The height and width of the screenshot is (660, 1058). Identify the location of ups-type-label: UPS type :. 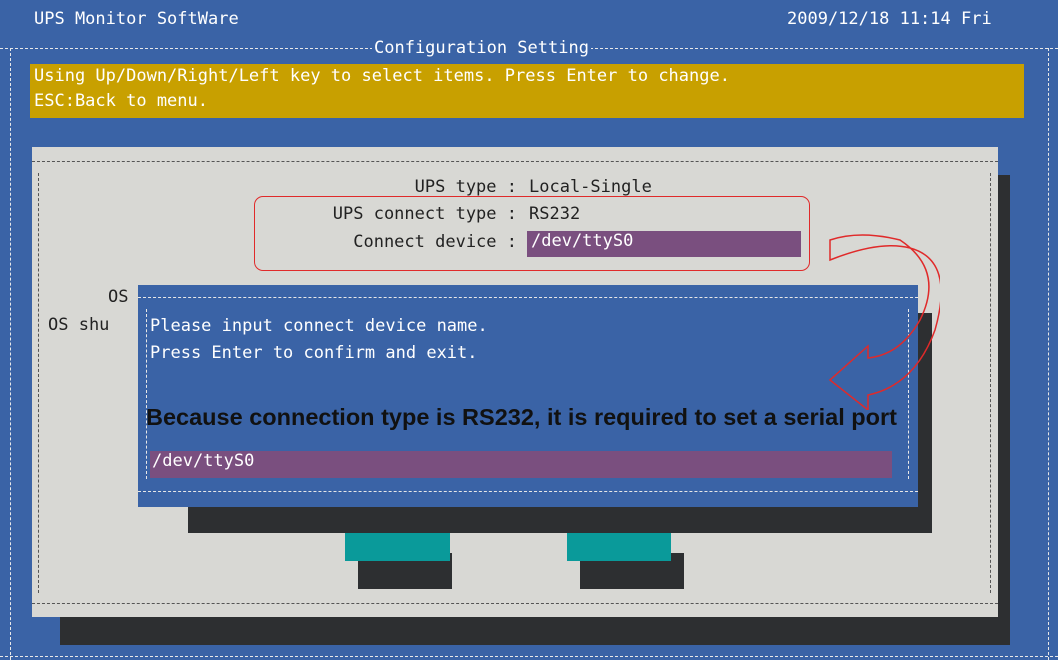
(465, 187).